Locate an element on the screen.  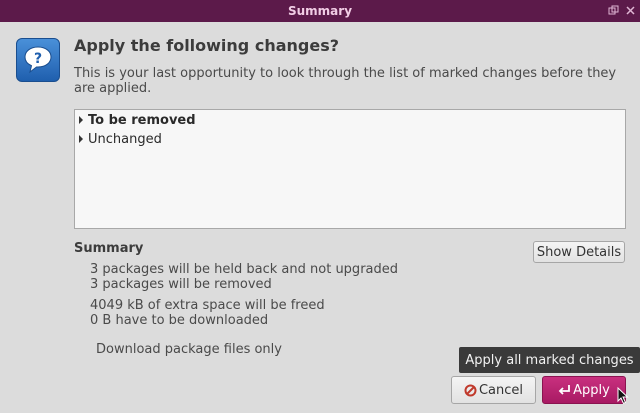
cancel-button: Cancel is located at coordinates (493, 390).